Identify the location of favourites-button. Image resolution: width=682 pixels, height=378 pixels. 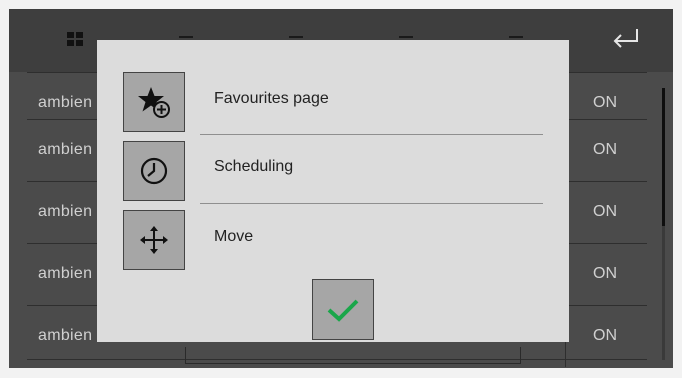
(154, 102).